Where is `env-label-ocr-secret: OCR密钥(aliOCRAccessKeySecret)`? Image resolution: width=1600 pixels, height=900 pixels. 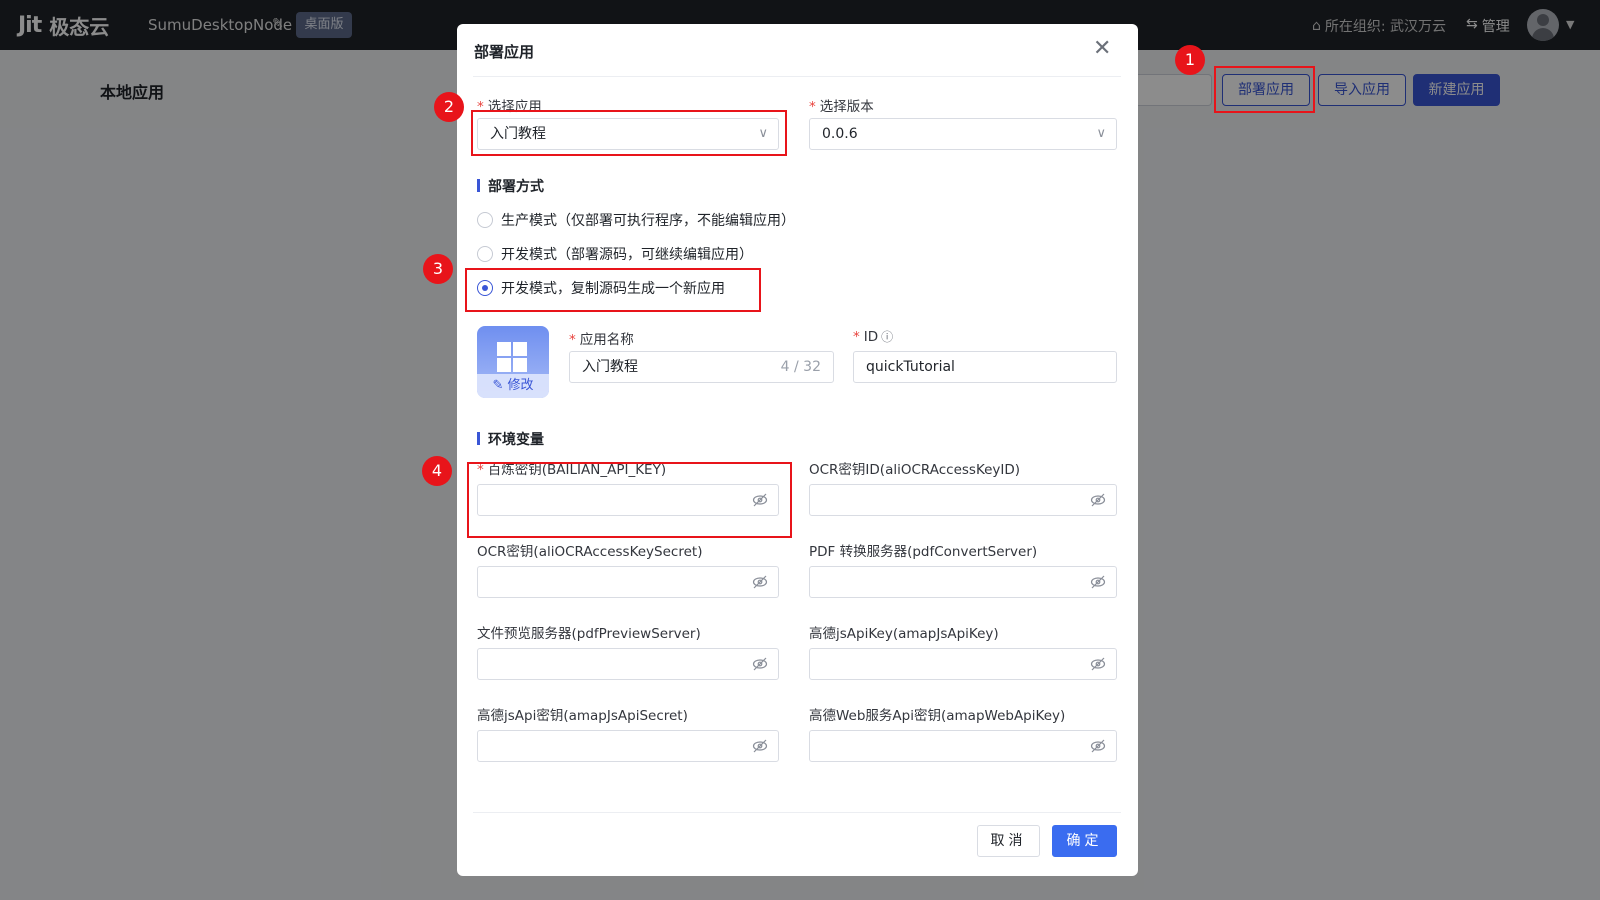
env-label-ocr-secret: OCR密钥(aliOCRAccessKeySecret) is located at coordinates (590, 552).